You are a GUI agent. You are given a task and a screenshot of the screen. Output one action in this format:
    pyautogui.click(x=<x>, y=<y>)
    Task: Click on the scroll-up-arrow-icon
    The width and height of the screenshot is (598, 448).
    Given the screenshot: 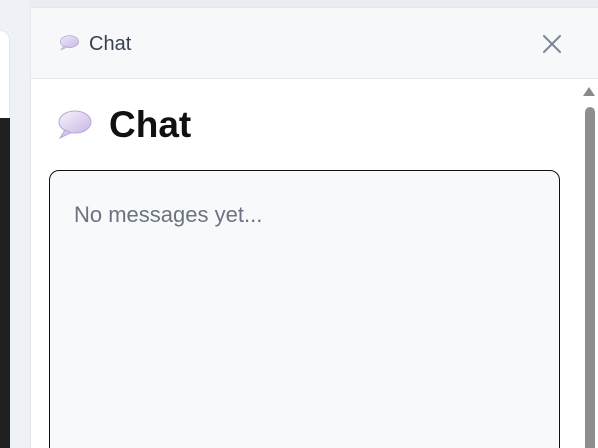 What is the action you would take?
    pyautogui.click(x=589, y=91)
    